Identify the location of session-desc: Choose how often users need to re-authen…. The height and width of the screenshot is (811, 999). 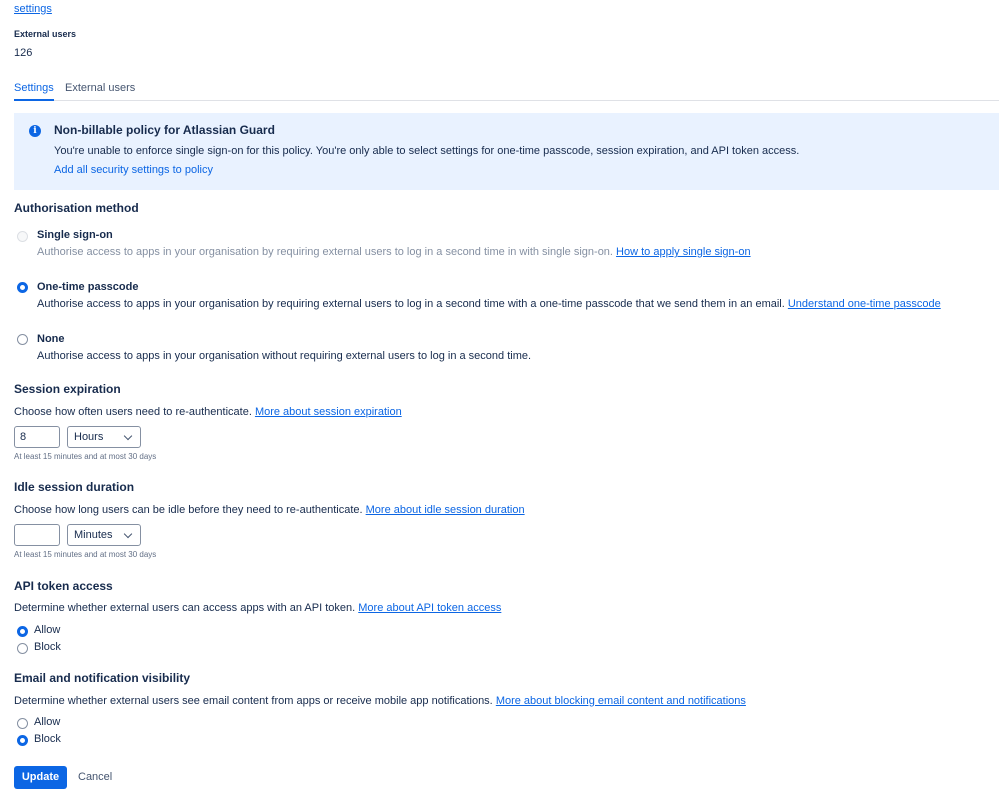
(208, 412).